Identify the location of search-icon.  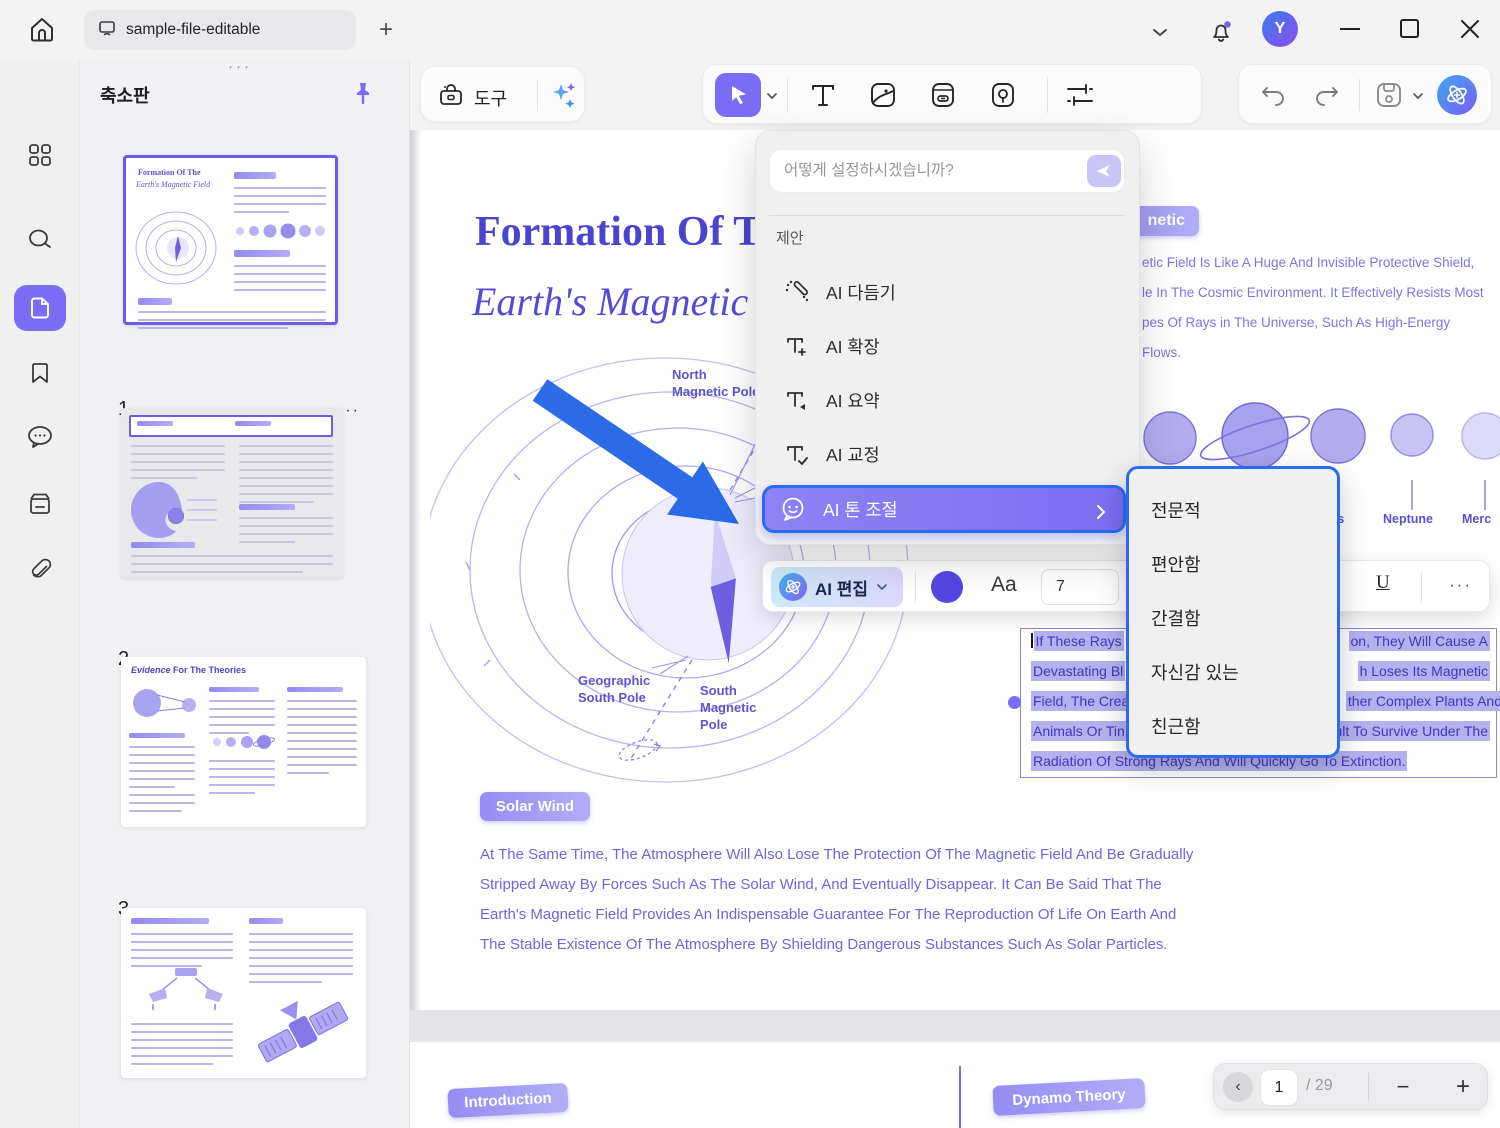
(40, 240).